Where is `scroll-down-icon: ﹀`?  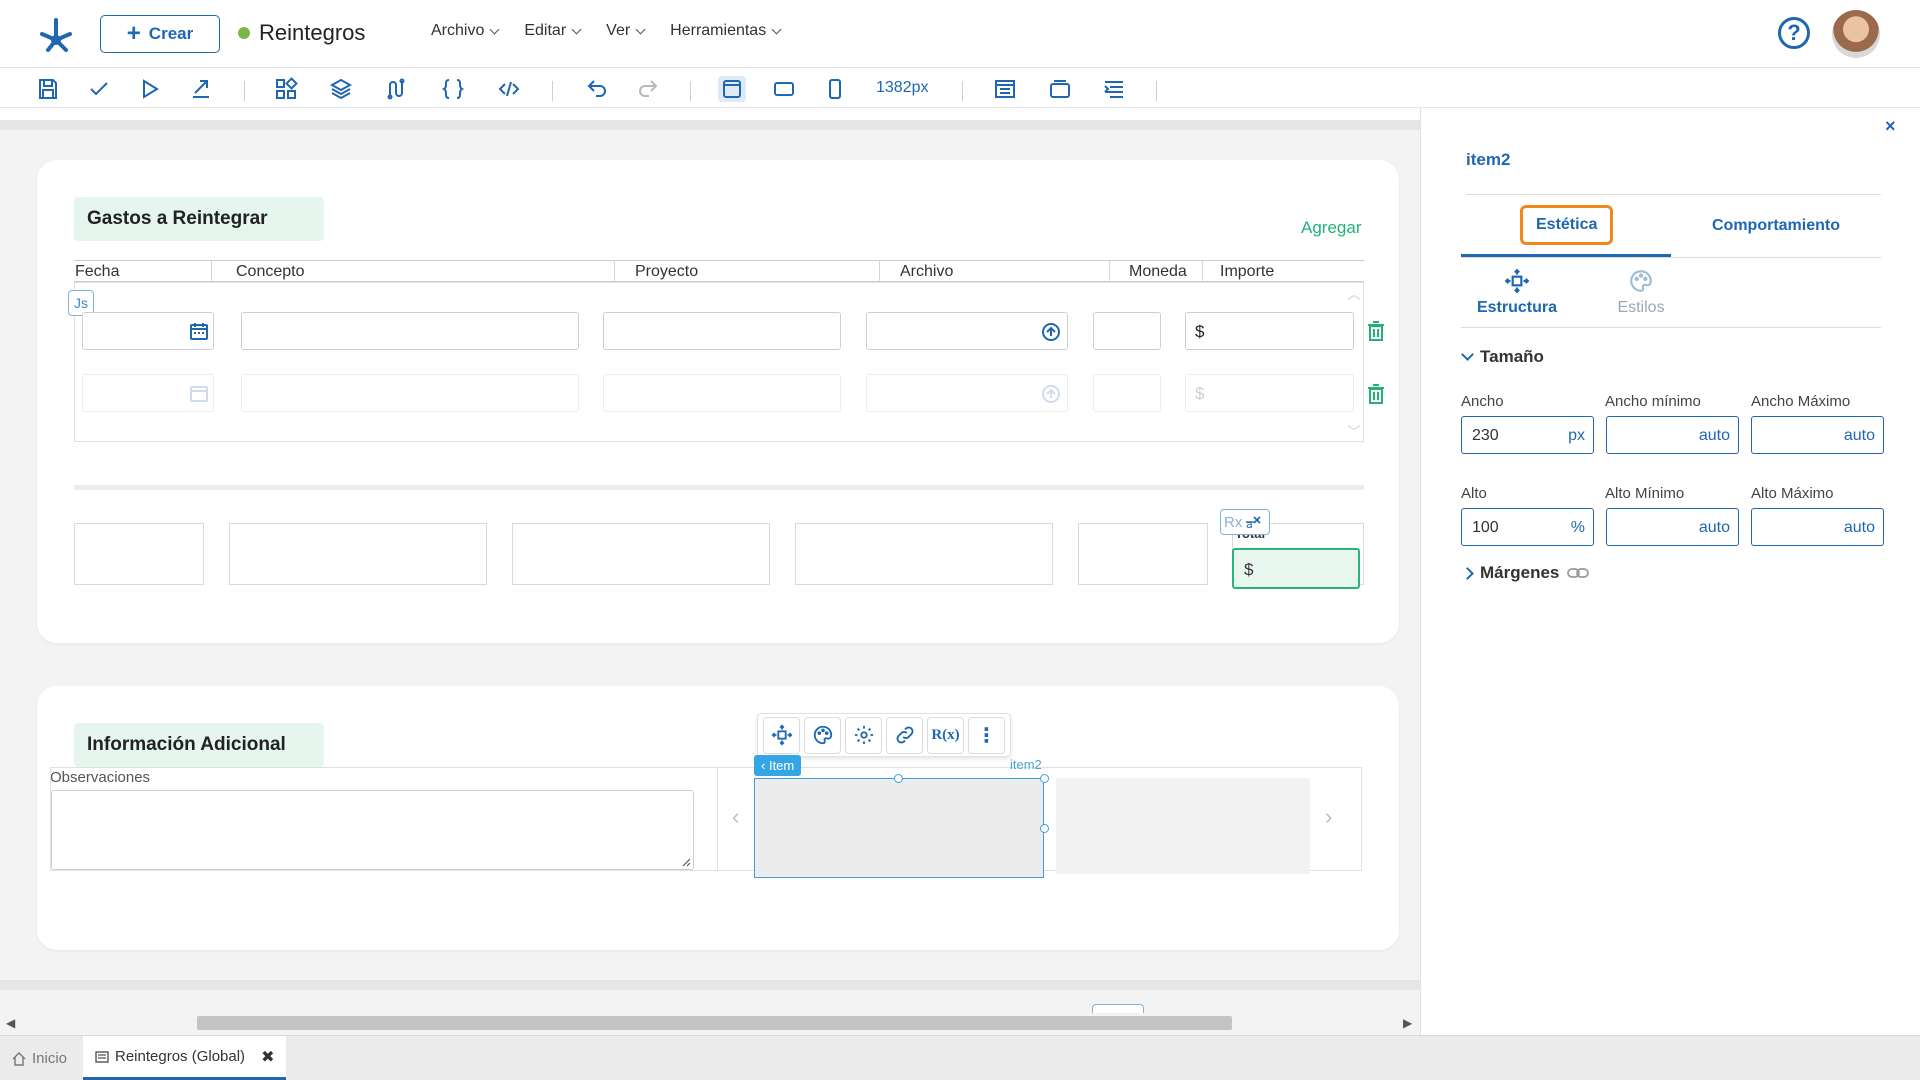
scroll-down-icon: ﹀ is located at coordinates (1354, 432).